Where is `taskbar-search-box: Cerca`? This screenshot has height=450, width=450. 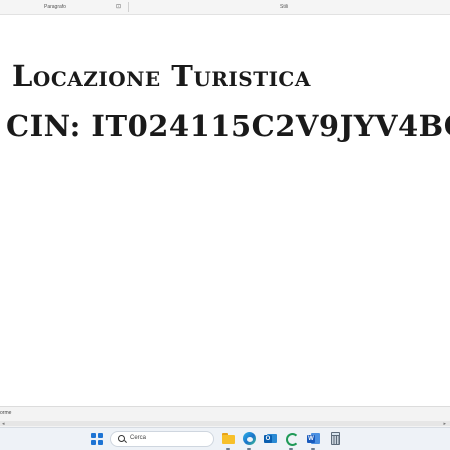
taskbar-search-box: Cerca is located at coordinates (162, 439).